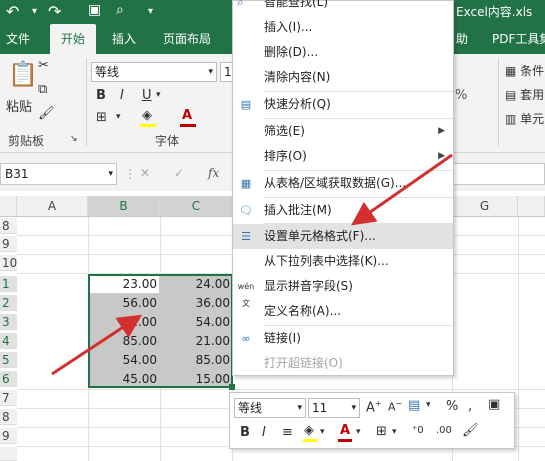 This screenshot has height=461, width=545. I want to click on tab-insert: 插入, so click(124, 39).